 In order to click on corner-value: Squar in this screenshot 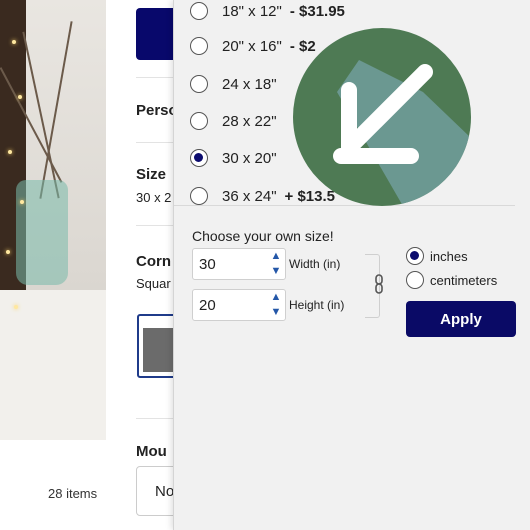, I will do `click(153, 283)`.